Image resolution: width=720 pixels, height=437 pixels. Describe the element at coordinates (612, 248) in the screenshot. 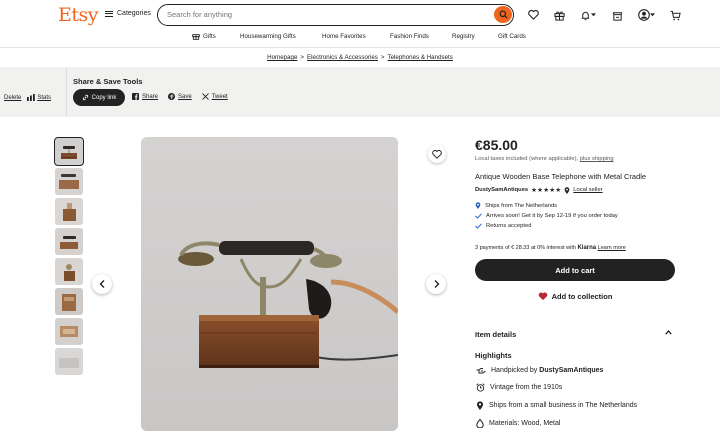

I see `klarna-learn-more-link: Learn more` at that location.